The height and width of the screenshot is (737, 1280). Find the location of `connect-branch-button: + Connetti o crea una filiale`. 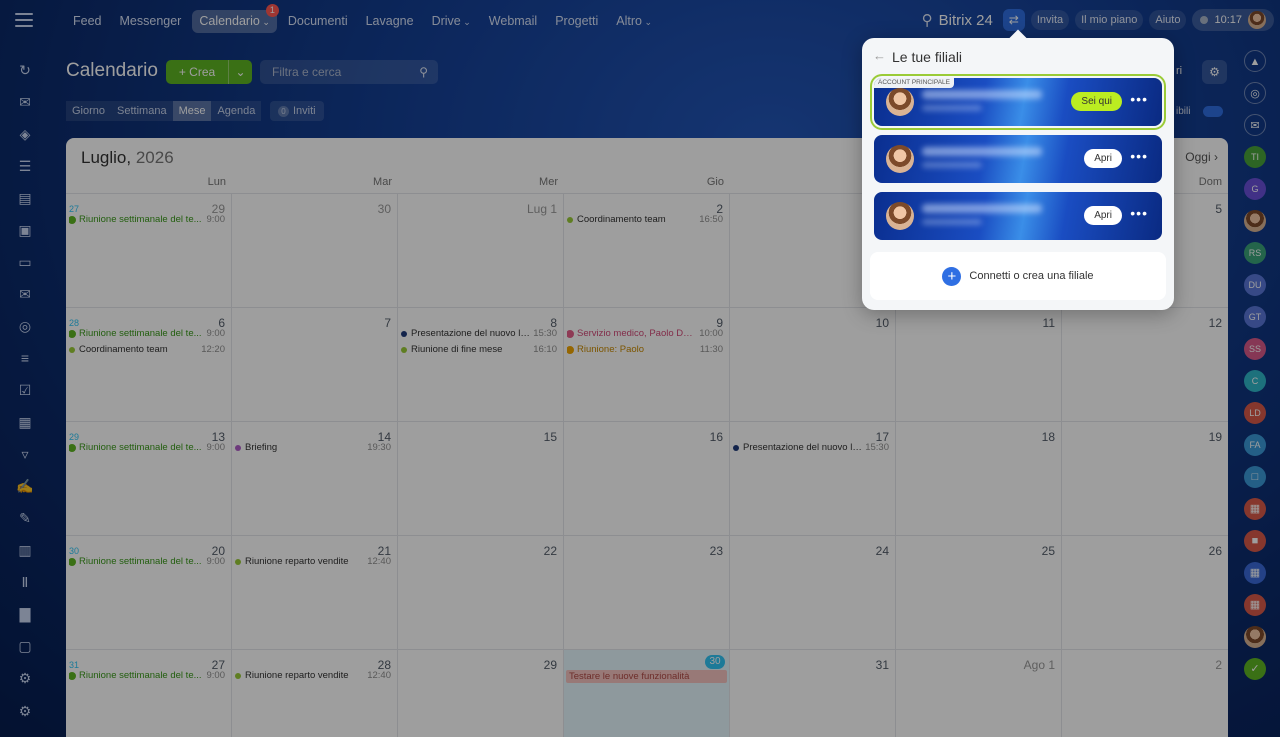

connect-branch-button: + Connetti o crea una filiale is located at coordinates (1018, 276).